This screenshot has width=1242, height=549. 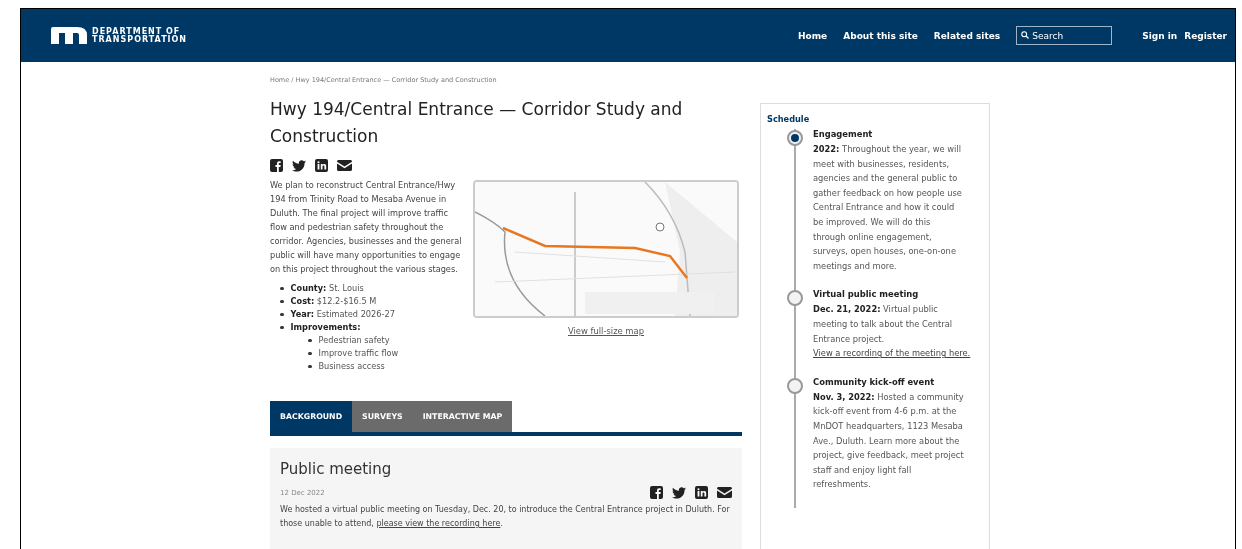 What do you see at coordinates (789, 119) in the screenshot?
I see `schedule-title: Schedule` at bounding box center [789, 119].